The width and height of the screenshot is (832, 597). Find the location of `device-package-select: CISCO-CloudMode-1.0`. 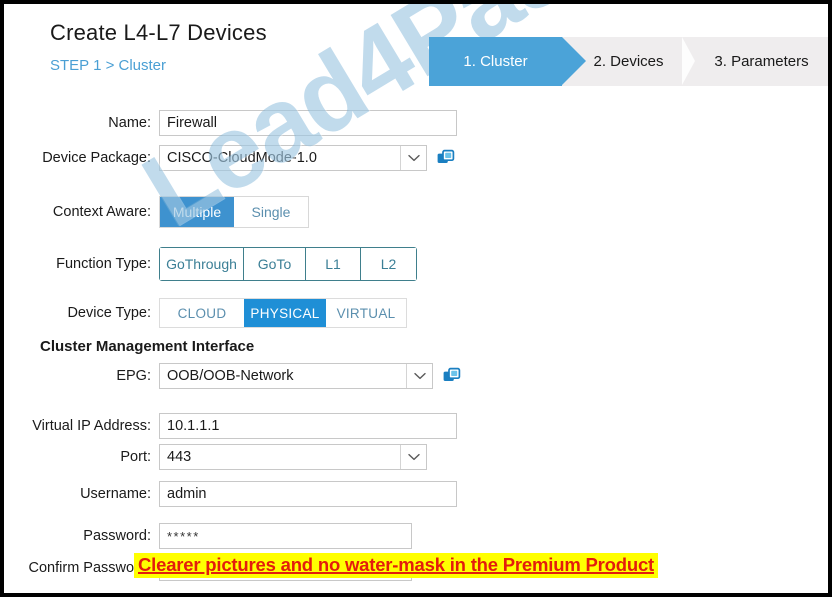

device-package-select: CISCO-CloudMode-1.0 is located at coordinates (293, 158).